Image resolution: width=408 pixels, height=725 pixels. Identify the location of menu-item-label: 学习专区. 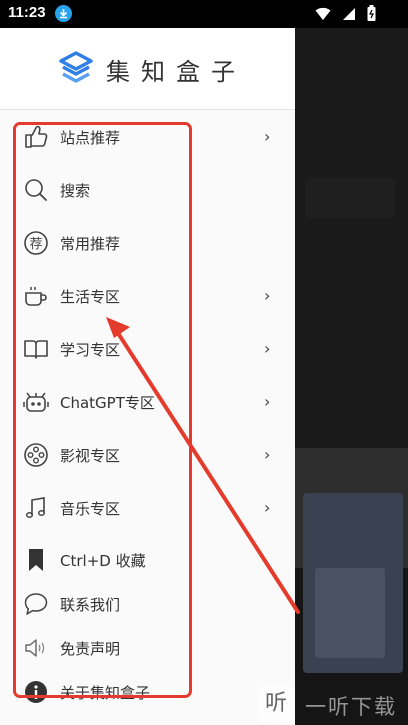
(90, 350).